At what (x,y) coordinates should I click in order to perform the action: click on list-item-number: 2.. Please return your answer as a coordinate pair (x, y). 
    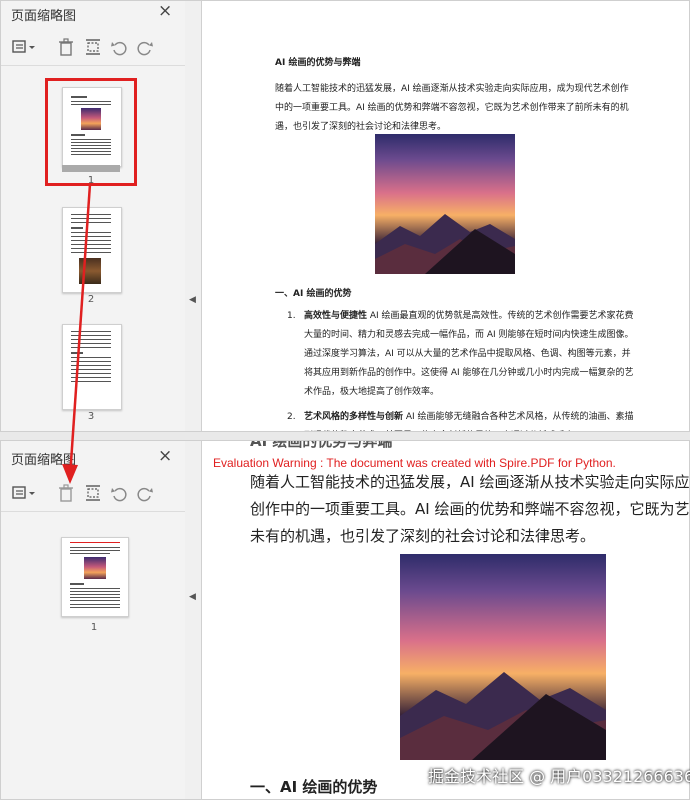
    Looking at the image, I should click on (291, 417).